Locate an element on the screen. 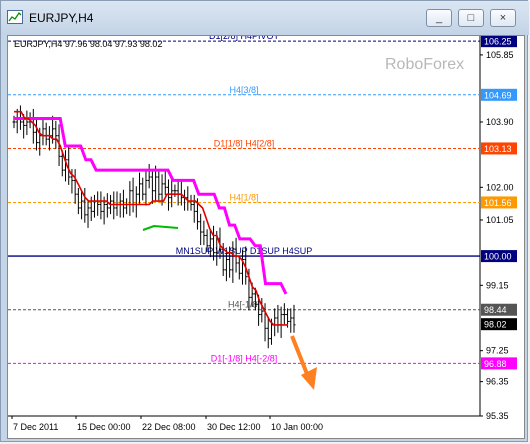 The width and height of the screenshot is (530, 444). maximize-button: □ is located at coordinates (471, 18).